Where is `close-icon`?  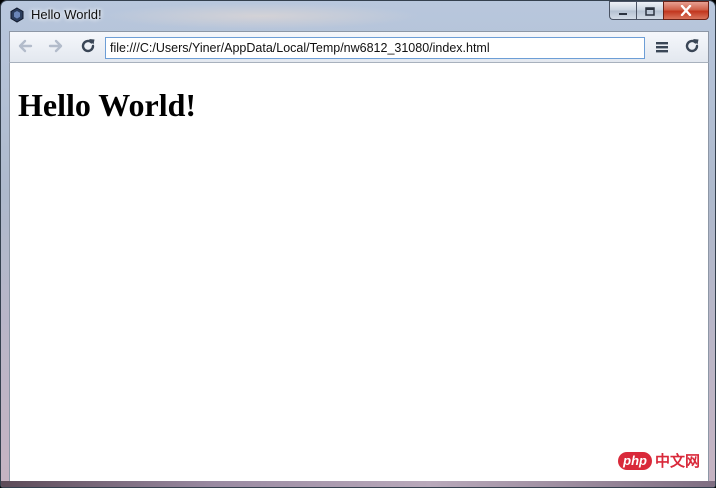
close-icon is located at coordinates (686, 10).